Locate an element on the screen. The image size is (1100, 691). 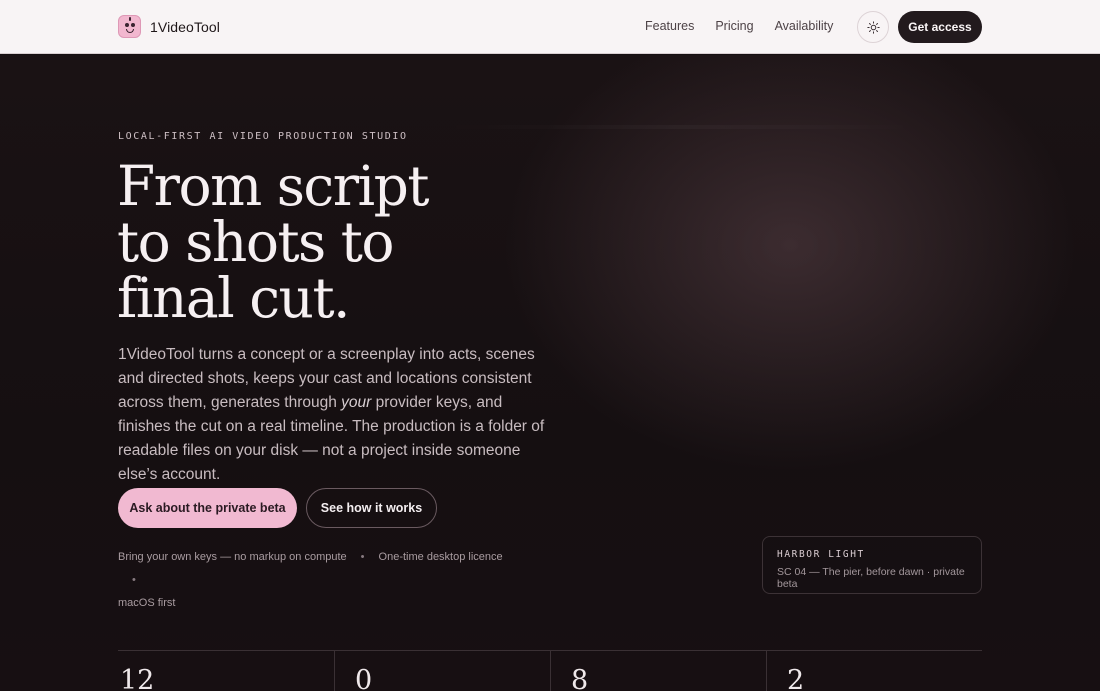
sun-icon is located at coordinates (873, 27).